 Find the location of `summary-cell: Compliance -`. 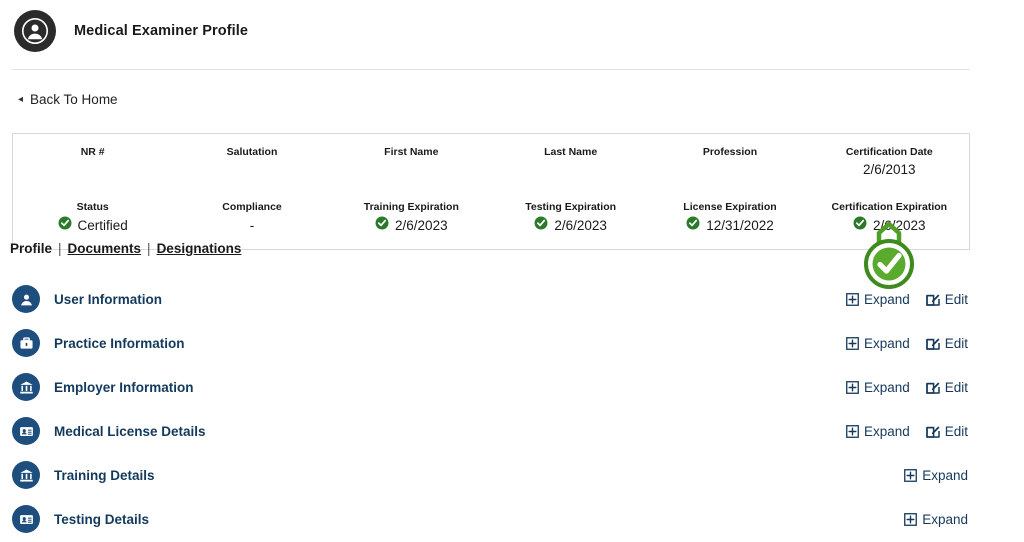

summary-cell: Compliance - is located at coordinates (251, 217).